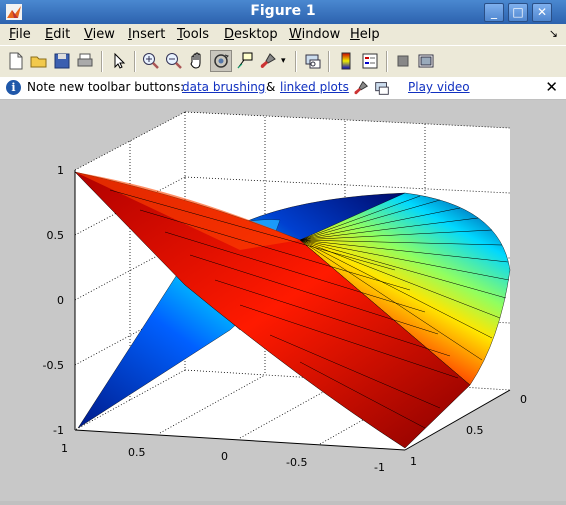  I want to click on dock-arrow-icon: ↘, so click(553, 33).